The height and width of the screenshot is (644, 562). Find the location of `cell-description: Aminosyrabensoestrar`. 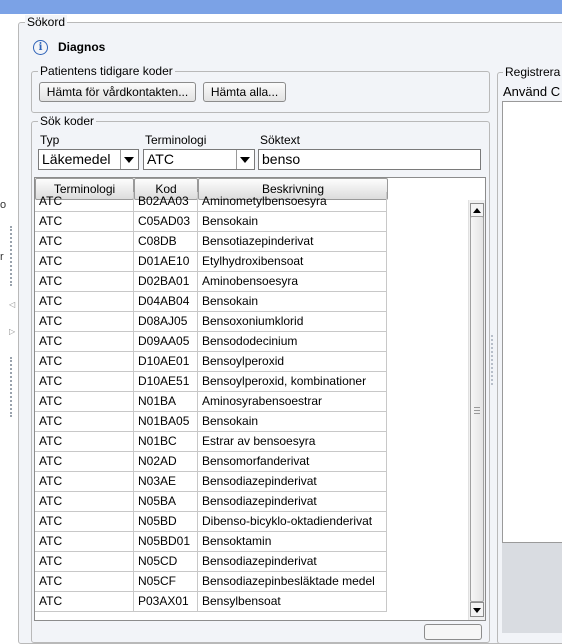

cell-description: Aminosyrabensoestrar is located at coordinates (292, 401).